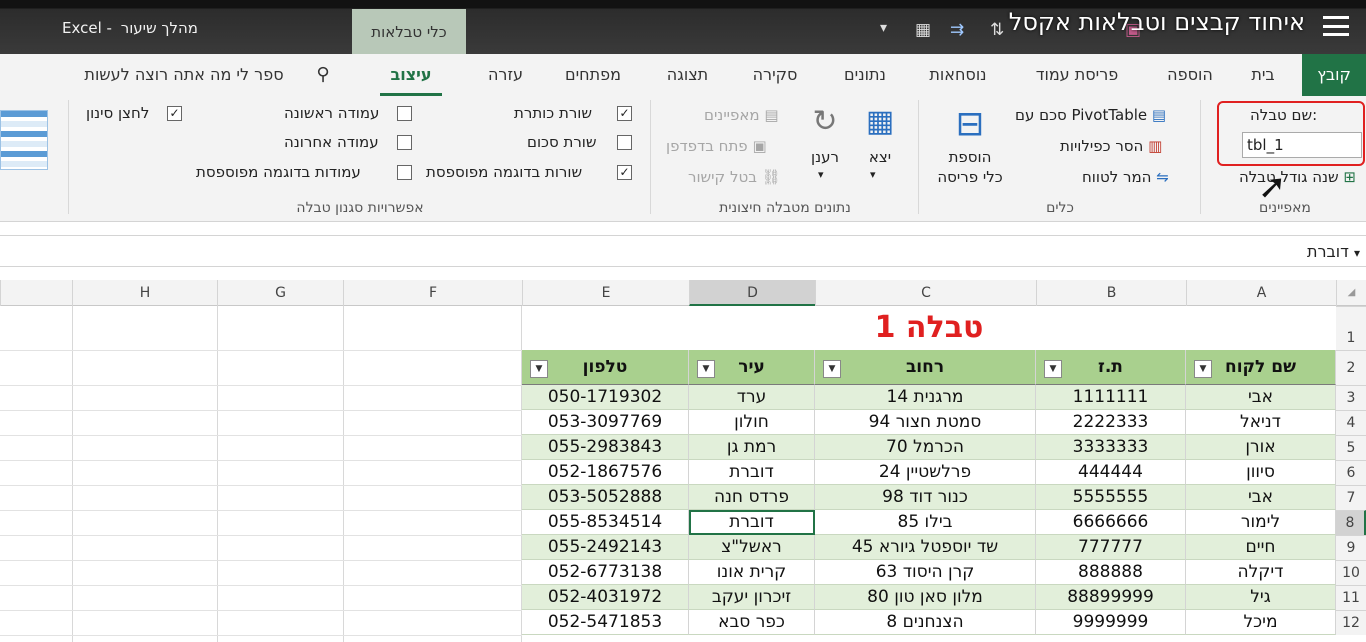 Image resolution: width=1366 pixels, height=642 pixels. What do you see at coordinates (741, 115) in the screenshot?
I see `properties-button: מאפיינים ▤` at bounding box center [741, 115].